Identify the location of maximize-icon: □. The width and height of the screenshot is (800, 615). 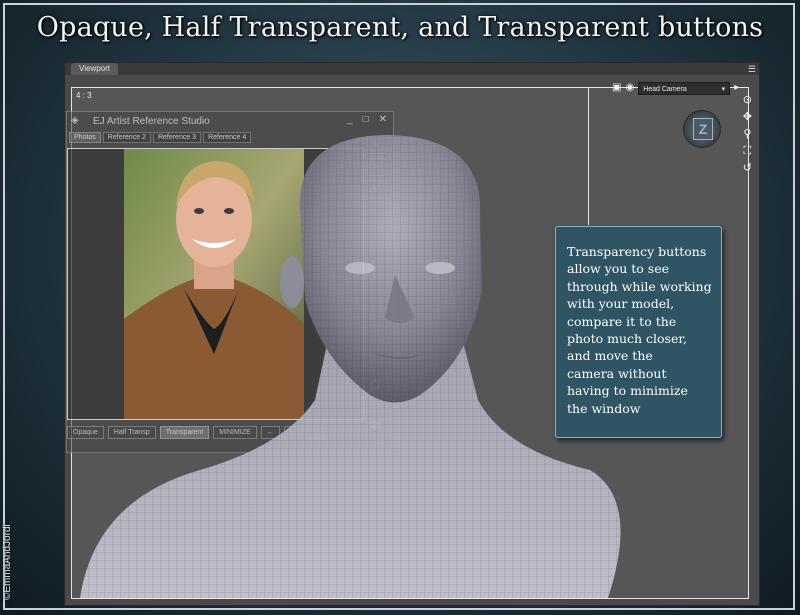
(366, 119).